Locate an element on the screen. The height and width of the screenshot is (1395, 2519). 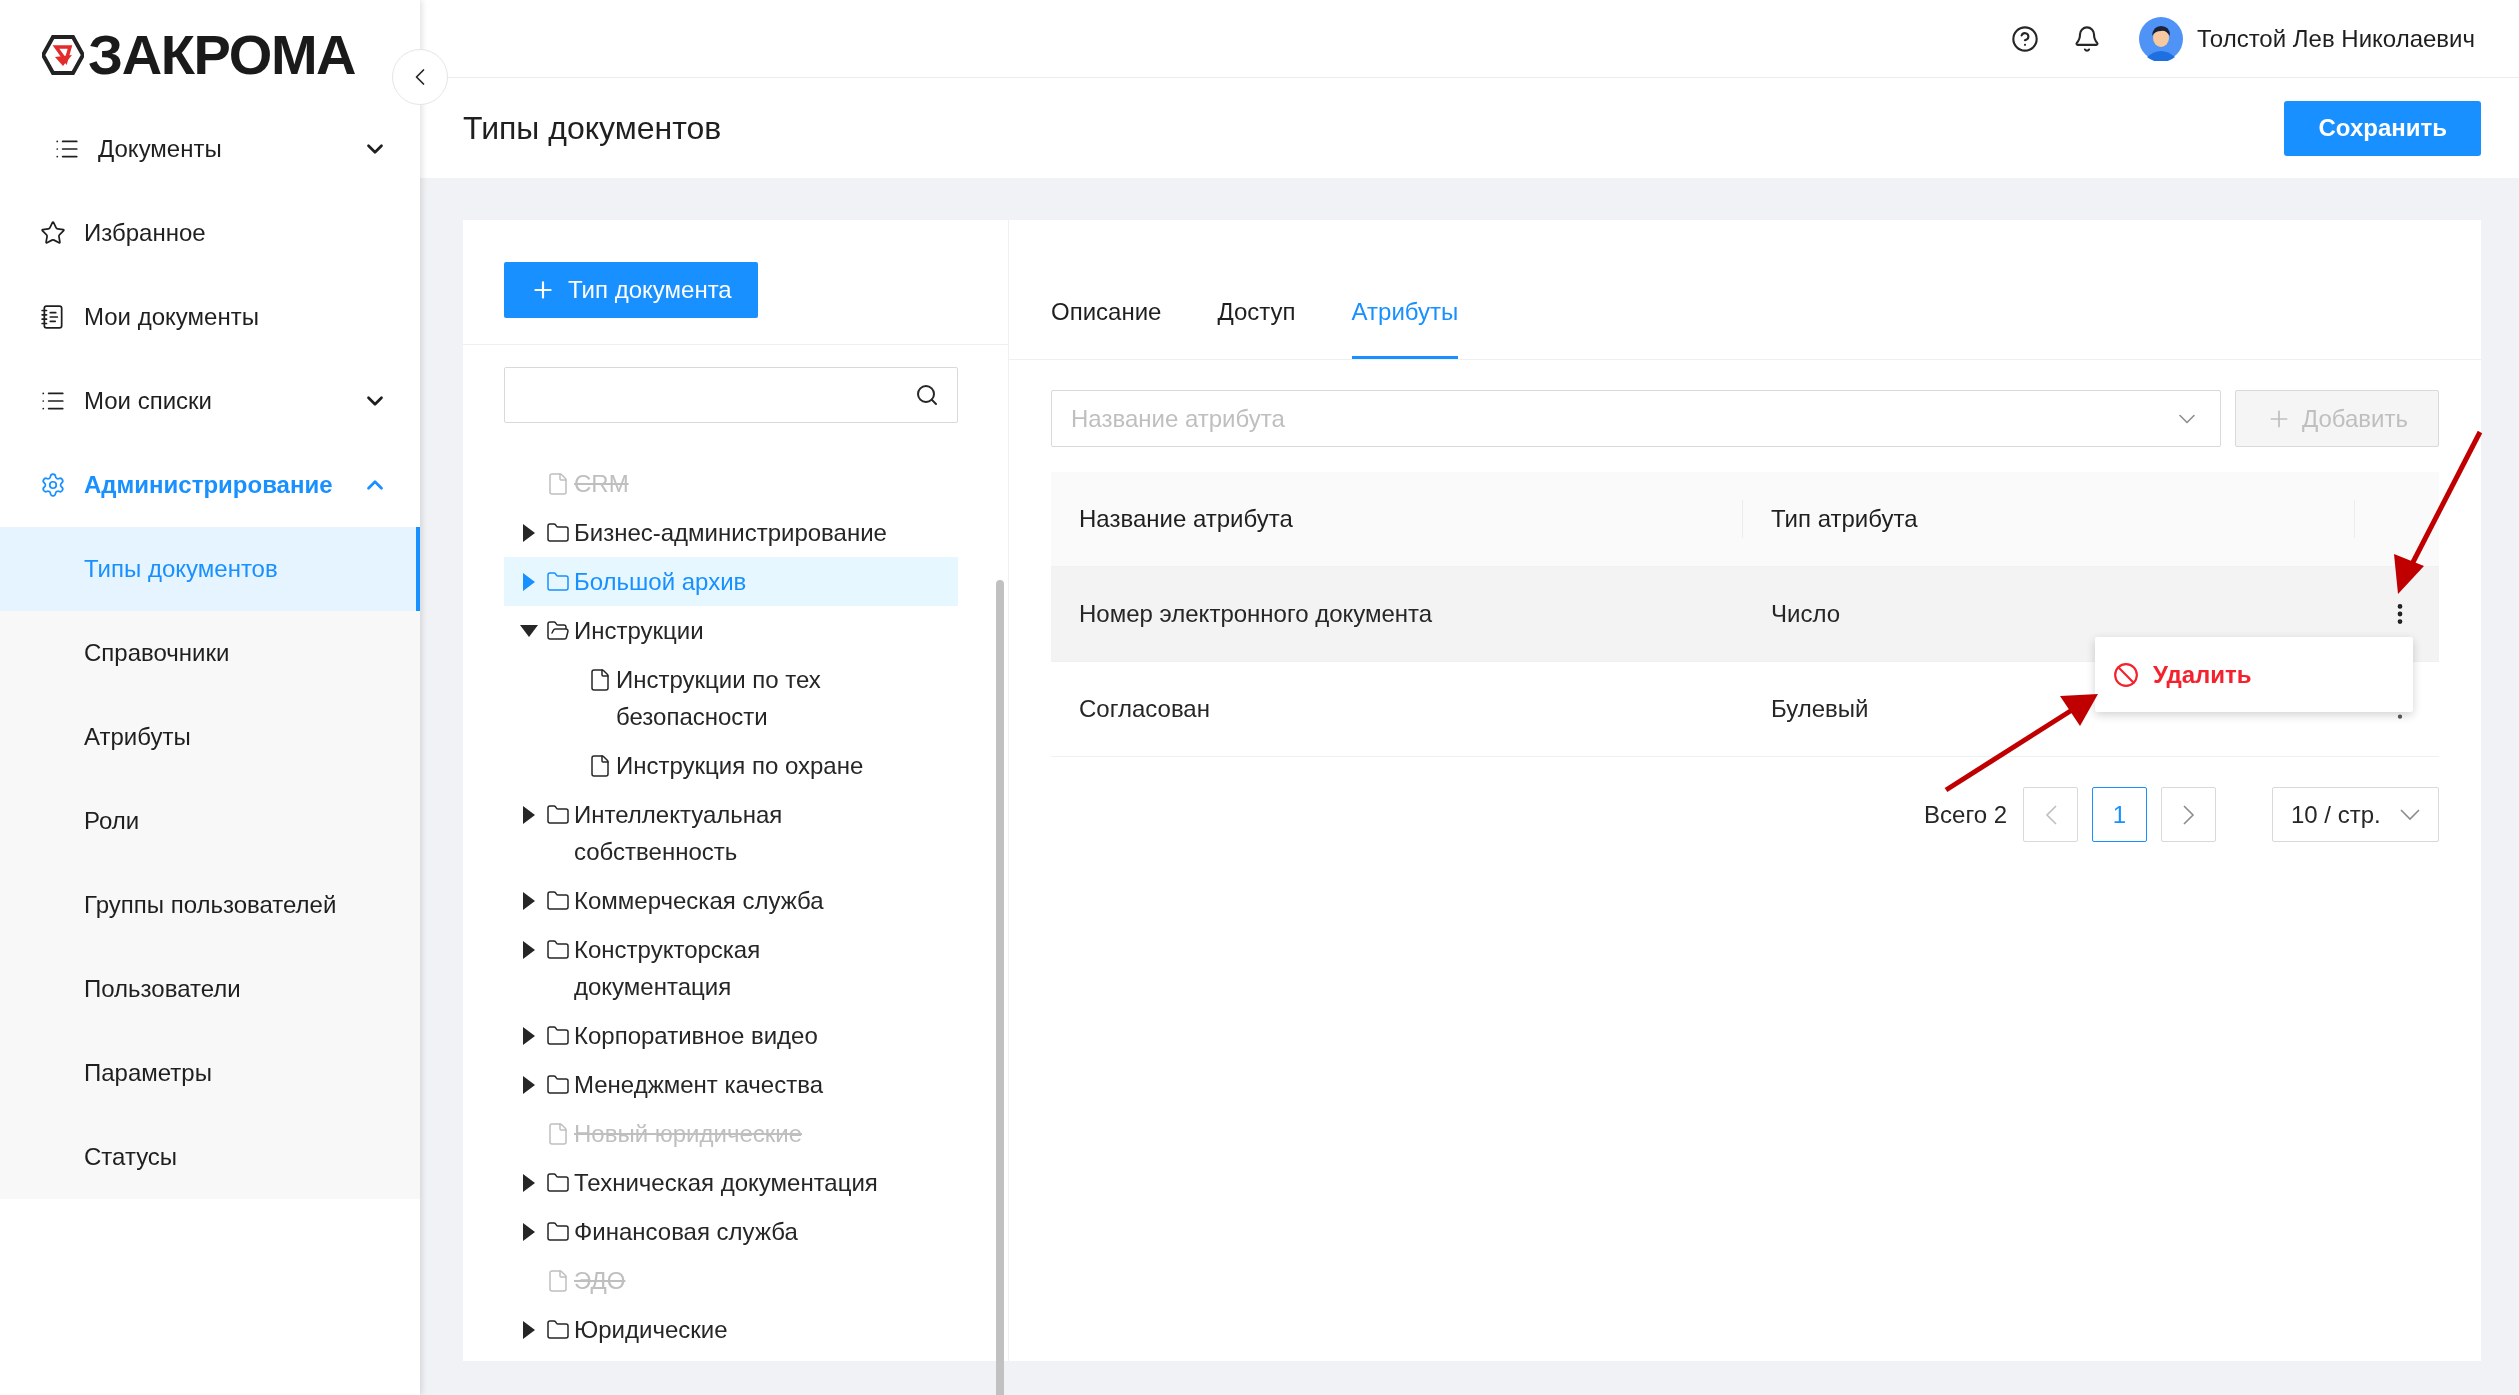
sidebar-item: Мои списки is located at coordinates (210, 401).